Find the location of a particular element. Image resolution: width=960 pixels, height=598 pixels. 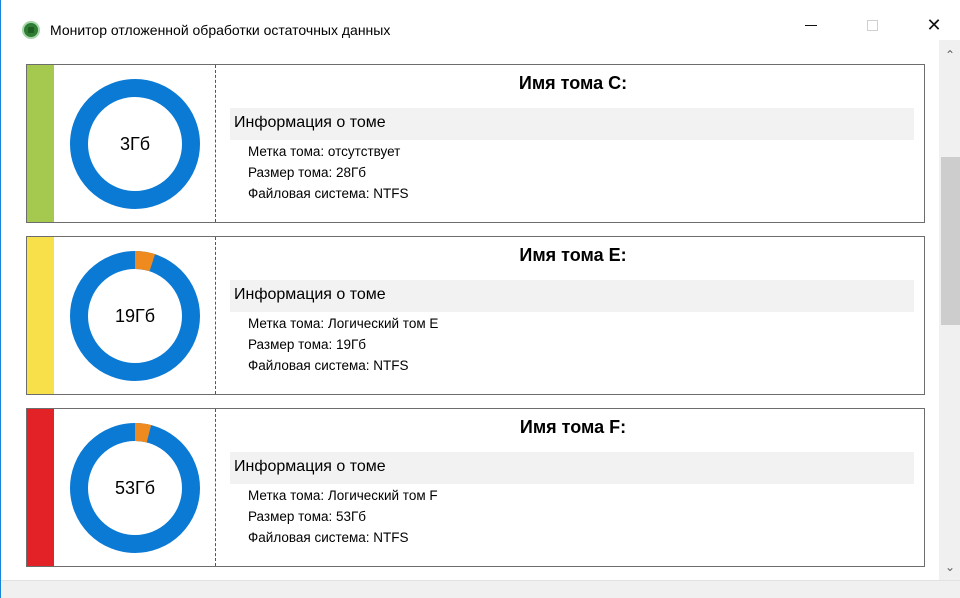

volume-label-line: Метка тома: отсутствует is located at coordinates (324, 151).